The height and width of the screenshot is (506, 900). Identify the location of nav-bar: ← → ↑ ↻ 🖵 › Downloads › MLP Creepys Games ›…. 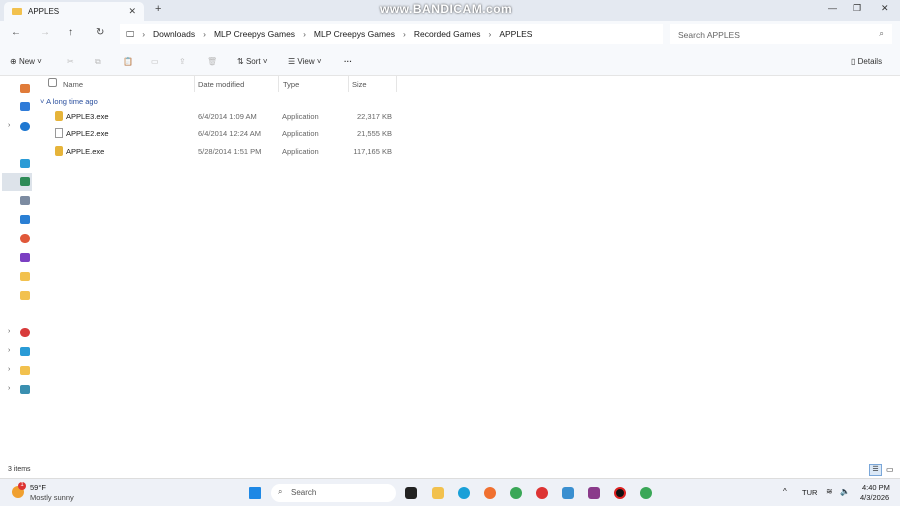
(450, 34).